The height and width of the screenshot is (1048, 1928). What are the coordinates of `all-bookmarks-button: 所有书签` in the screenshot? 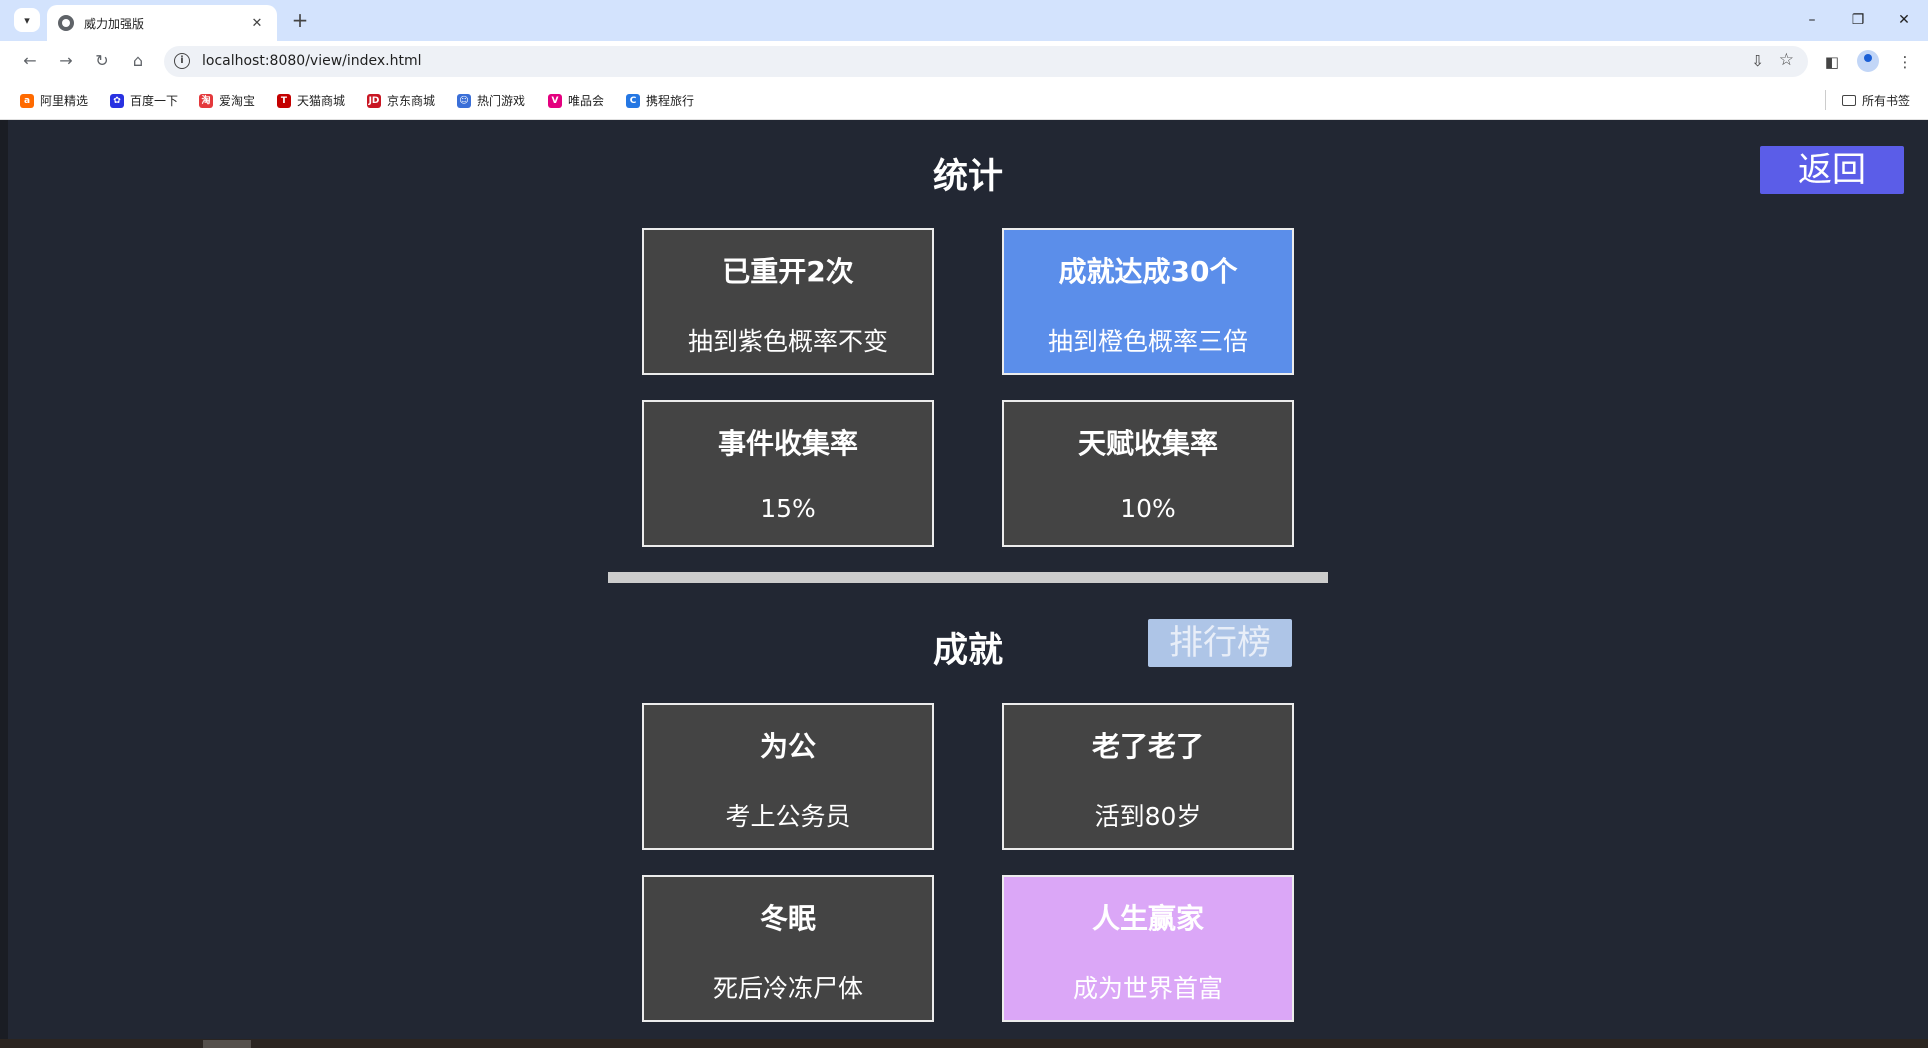 It's located at (1876, 100).